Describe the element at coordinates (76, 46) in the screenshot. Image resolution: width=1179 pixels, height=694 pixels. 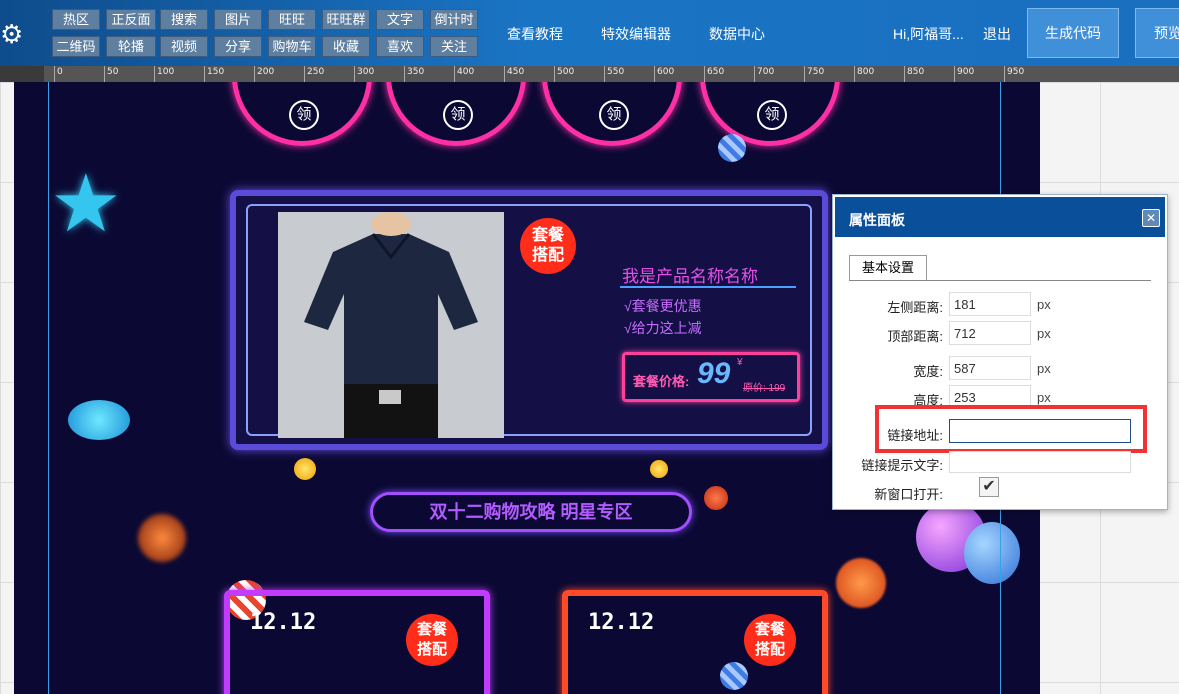
I see `tool-qrcode-button: 二维码` at that location.